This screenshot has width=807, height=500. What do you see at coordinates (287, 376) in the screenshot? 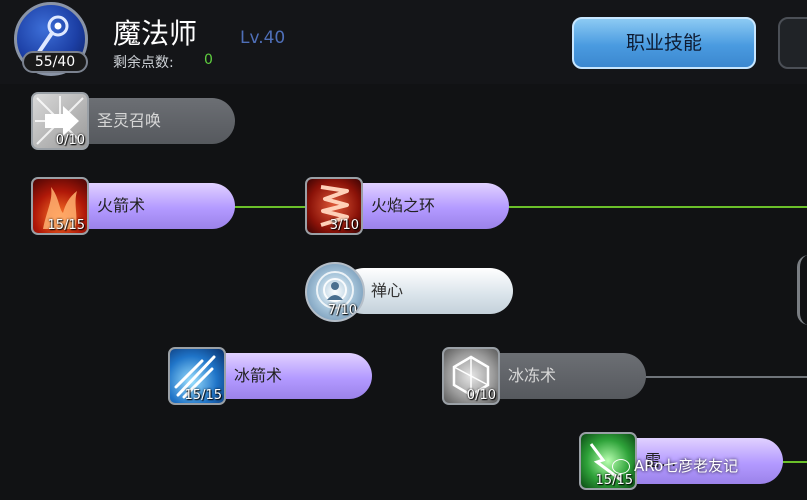
I see `skill-name: 冰箭术` at bounding box center [287, 376].